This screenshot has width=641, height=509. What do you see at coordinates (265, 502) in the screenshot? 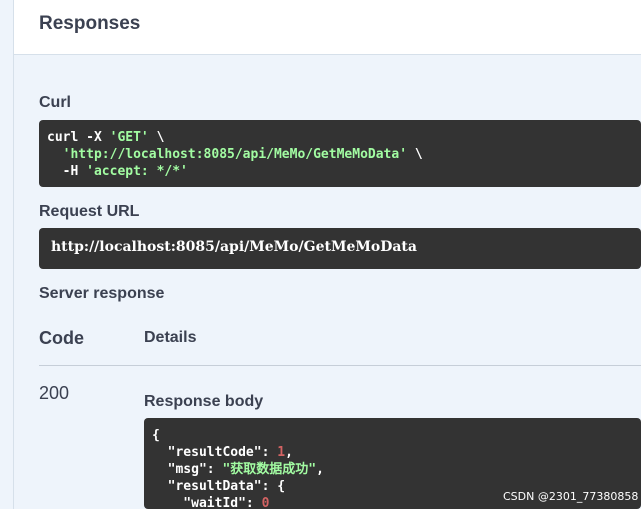
I see `body-val-waitid: 0` at bounding box center [265, 502].